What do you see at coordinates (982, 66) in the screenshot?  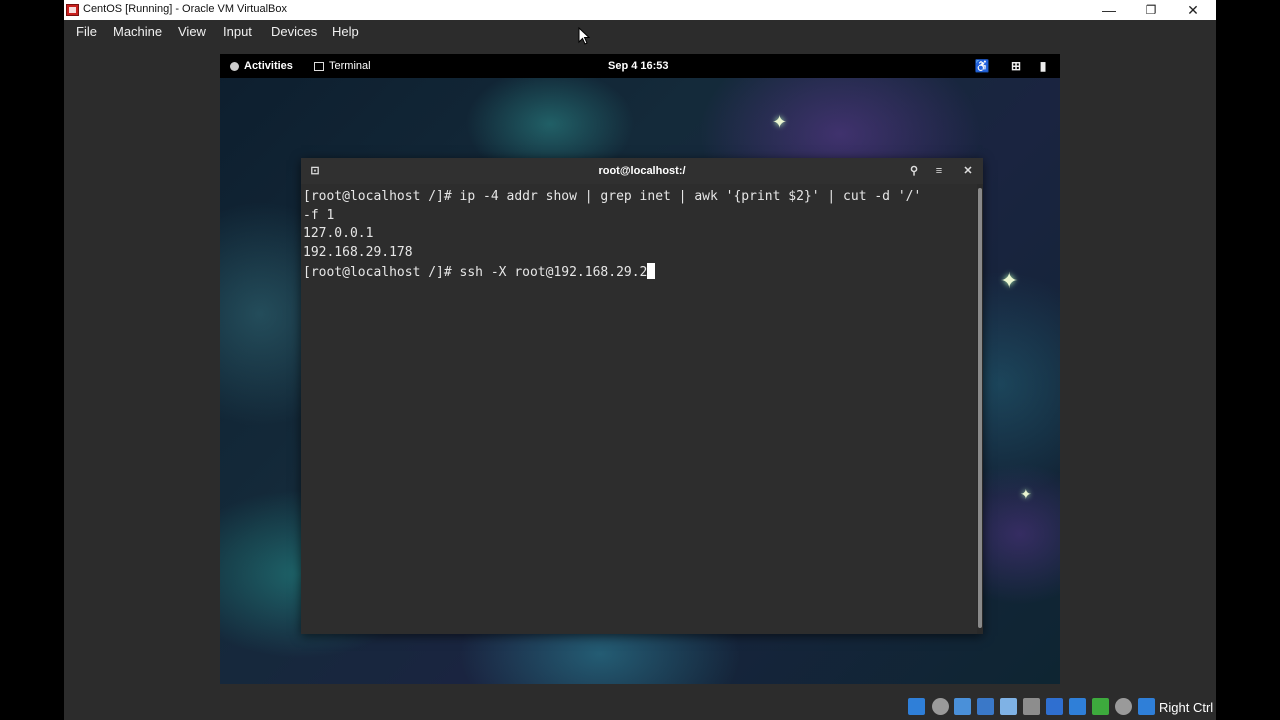 I see `accessibility-icon: ♿` at bounding box center [982, 66].